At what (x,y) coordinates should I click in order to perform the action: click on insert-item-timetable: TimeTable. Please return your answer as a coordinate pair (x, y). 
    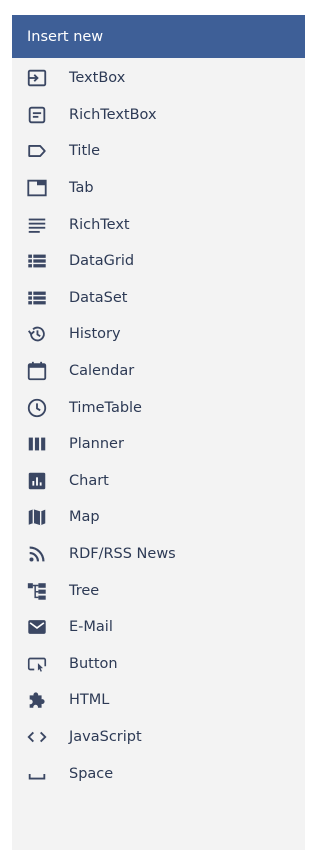
    Looking at the image, I should click on (158, 407).